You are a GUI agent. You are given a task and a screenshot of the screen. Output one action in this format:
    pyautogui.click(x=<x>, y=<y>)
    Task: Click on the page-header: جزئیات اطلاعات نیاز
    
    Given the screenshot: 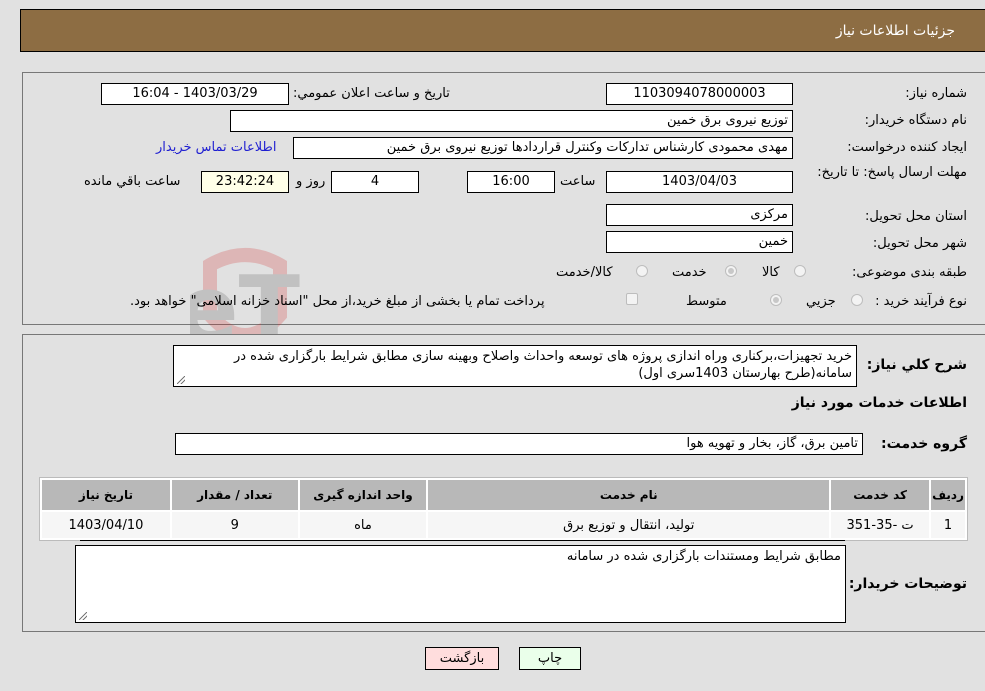 What is the action you would take?
    pyautogui.click(x=502, y=30)
    